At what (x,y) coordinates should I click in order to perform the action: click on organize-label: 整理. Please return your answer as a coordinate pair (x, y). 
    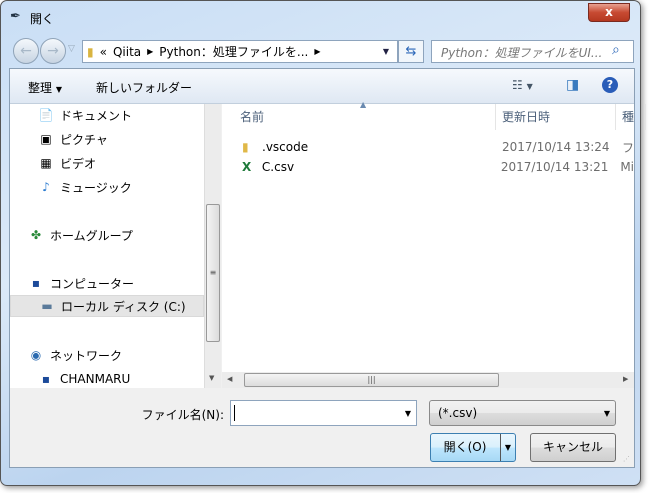
    Looking at the image, I should click on (40, 88).